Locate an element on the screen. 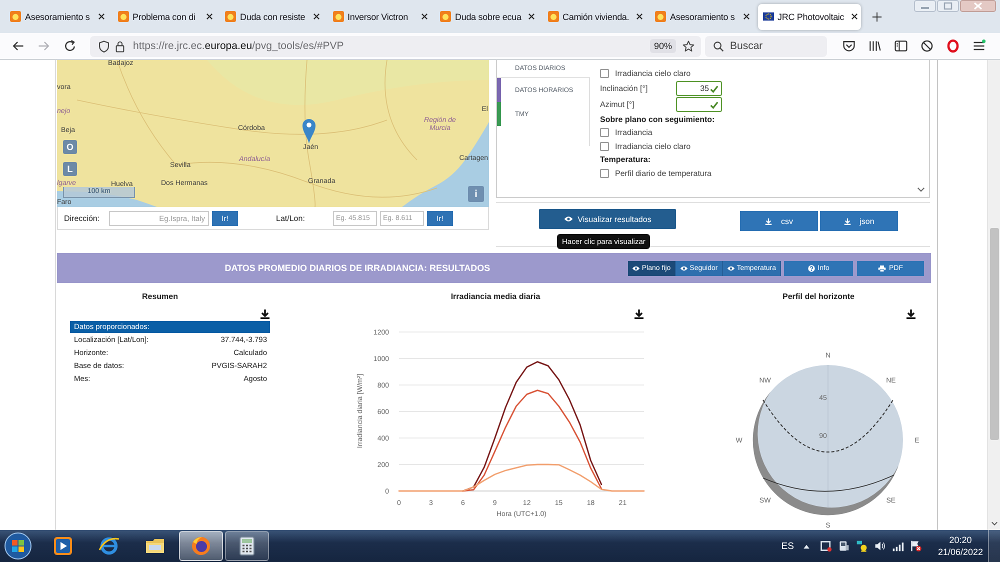  location-pin-icon is located at coordinates (309, 131).